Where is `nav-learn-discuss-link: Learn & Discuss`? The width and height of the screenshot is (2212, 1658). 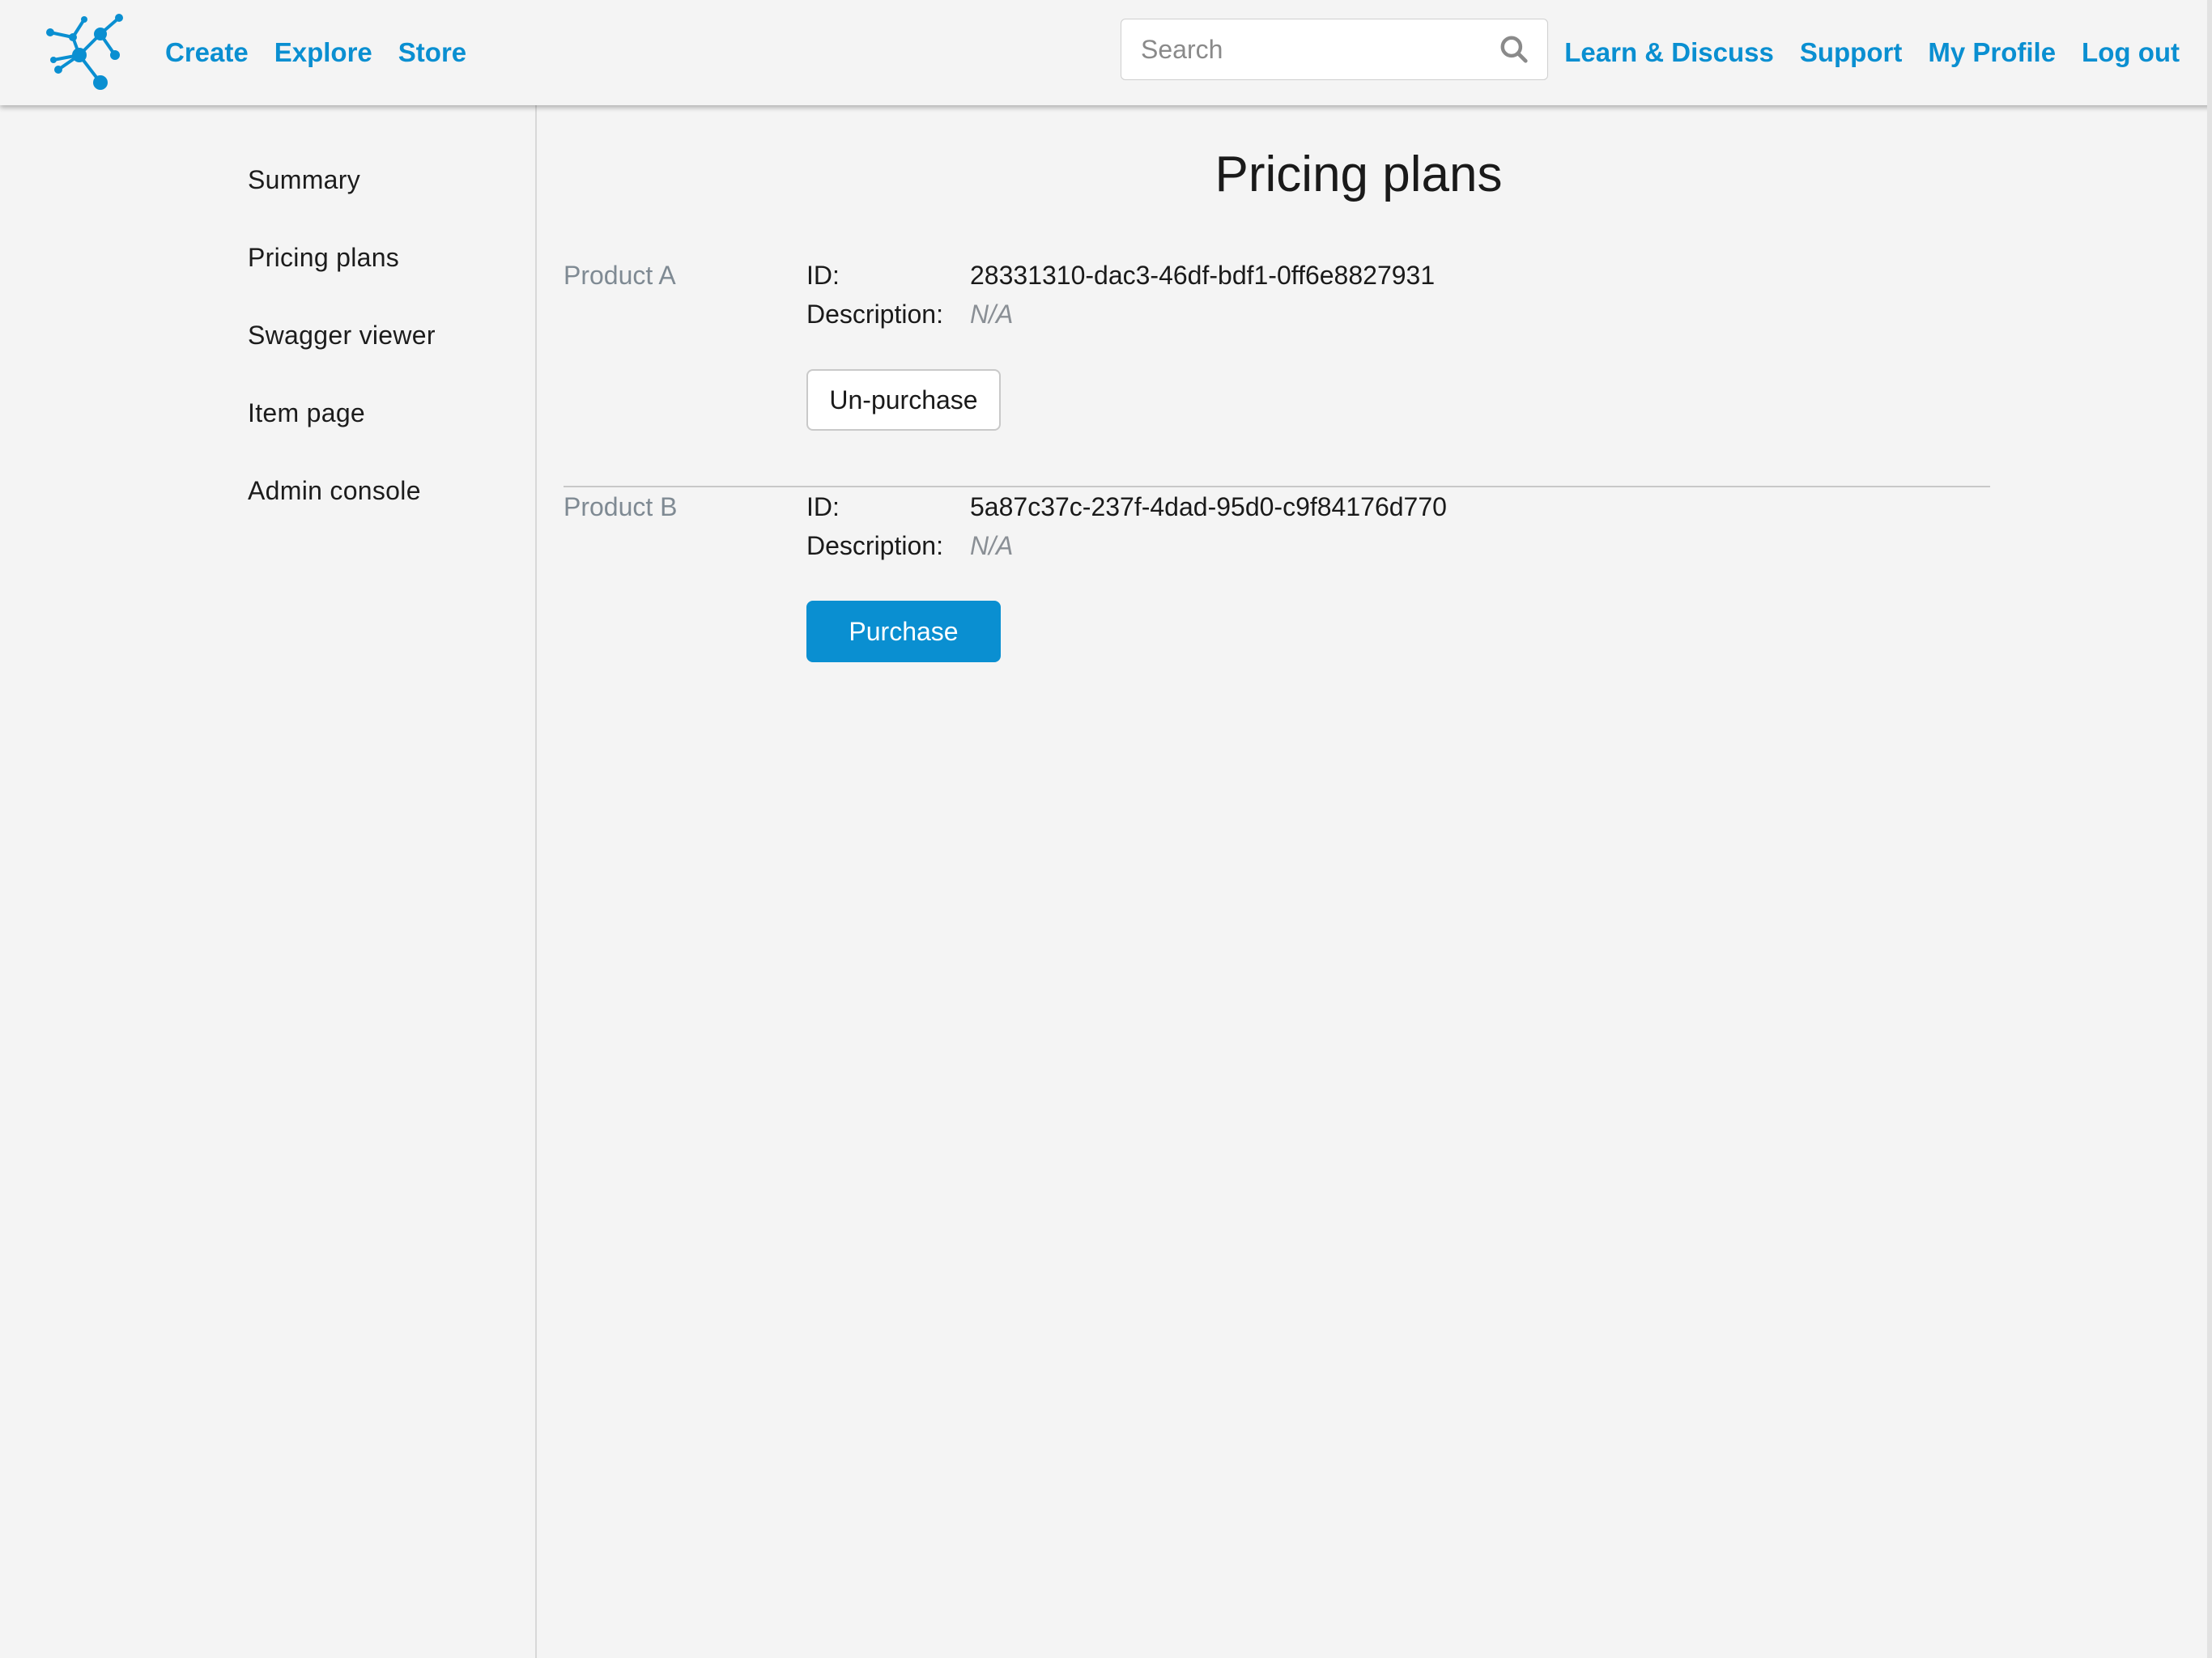
nav-learn-discuss-link: Learn & Discuss is located at coordinates (1669, 52).